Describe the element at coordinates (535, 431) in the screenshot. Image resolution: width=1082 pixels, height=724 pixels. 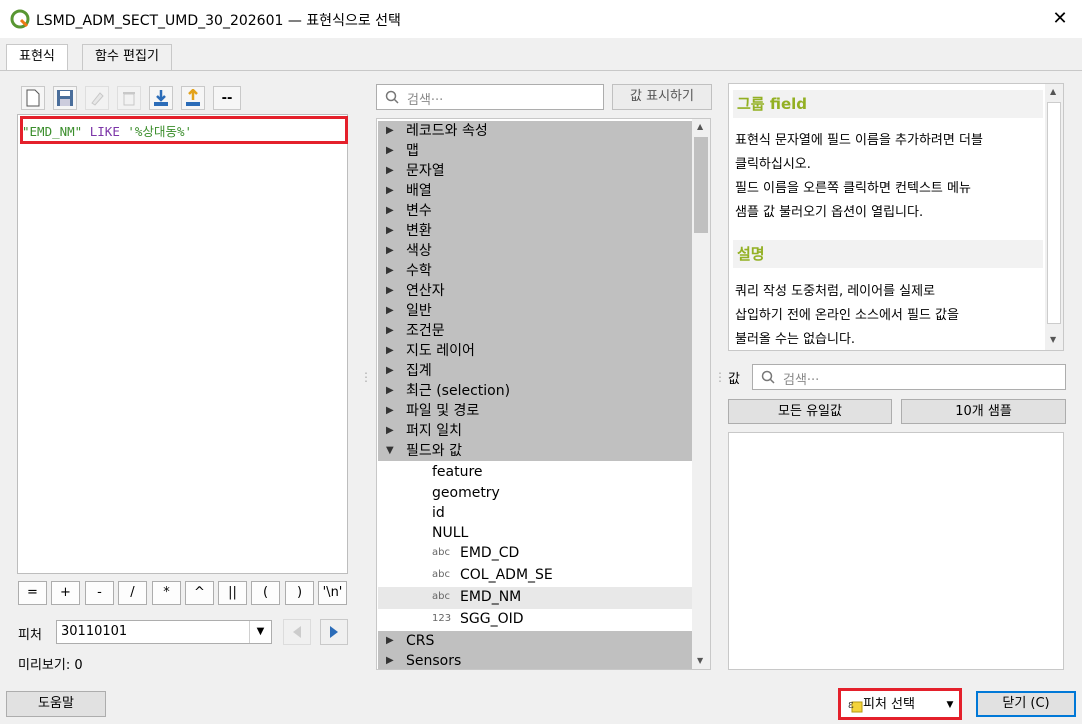
I see `tree-group: ▶ 퍼지 일치` at that location.